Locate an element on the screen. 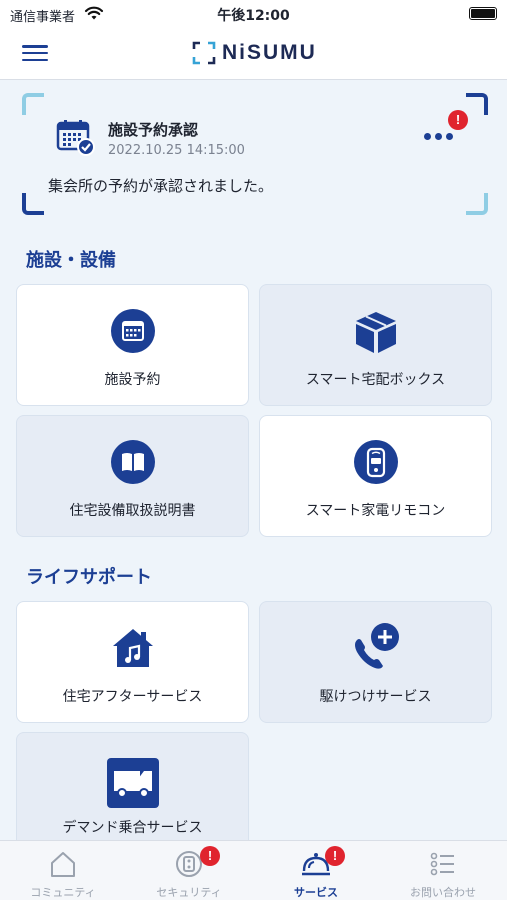 Image resolution: width=507 pixels, height=900 pixels. notification-alert-badge: ! is located at coordinates (458, 120).